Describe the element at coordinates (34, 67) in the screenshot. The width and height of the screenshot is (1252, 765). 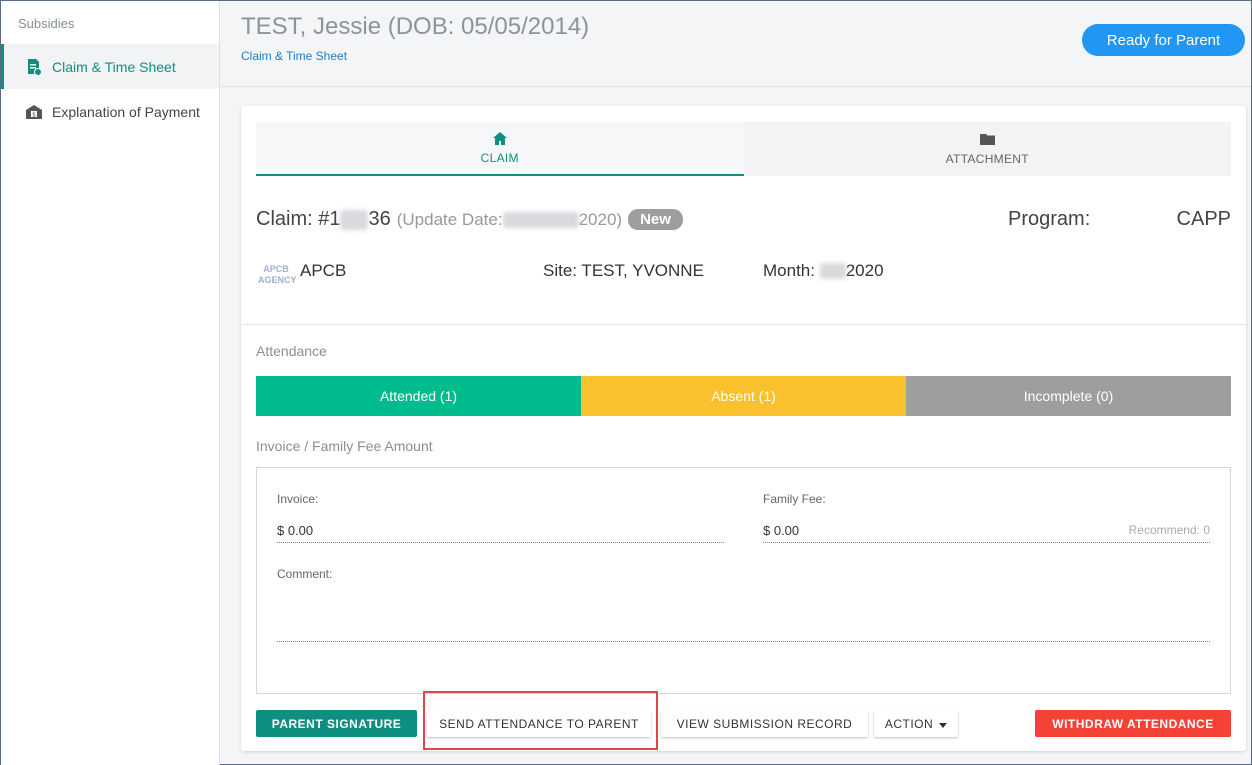
I see `document-dollar-icon` at that location.